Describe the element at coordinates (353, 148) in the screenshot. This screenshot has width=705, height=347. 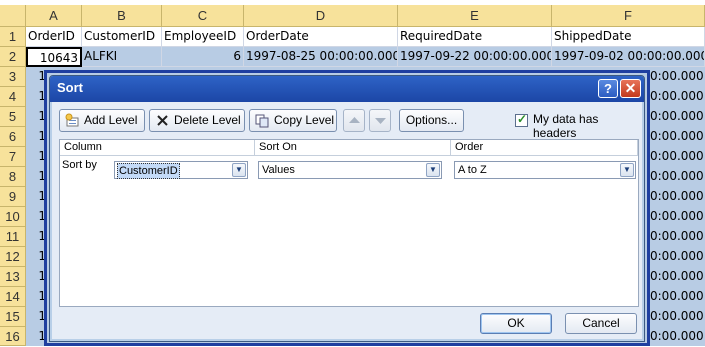
I see `column-header-sort-on: Sort On` at that location.